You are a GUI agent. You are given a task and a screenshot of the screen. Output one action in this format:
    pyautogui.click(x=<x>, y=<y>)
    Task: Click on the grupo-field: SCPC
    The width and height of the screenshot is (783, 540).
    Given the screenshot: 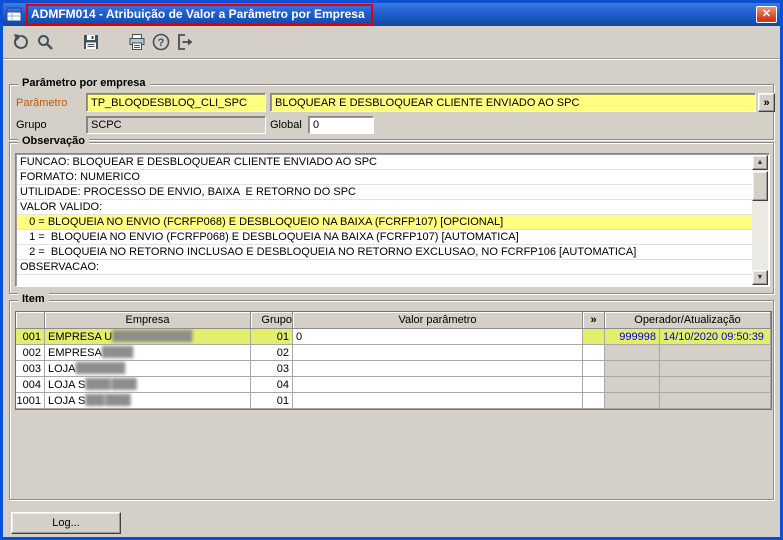 What is the action you would take?
    pyautogui.click(x=176, y=125)
    